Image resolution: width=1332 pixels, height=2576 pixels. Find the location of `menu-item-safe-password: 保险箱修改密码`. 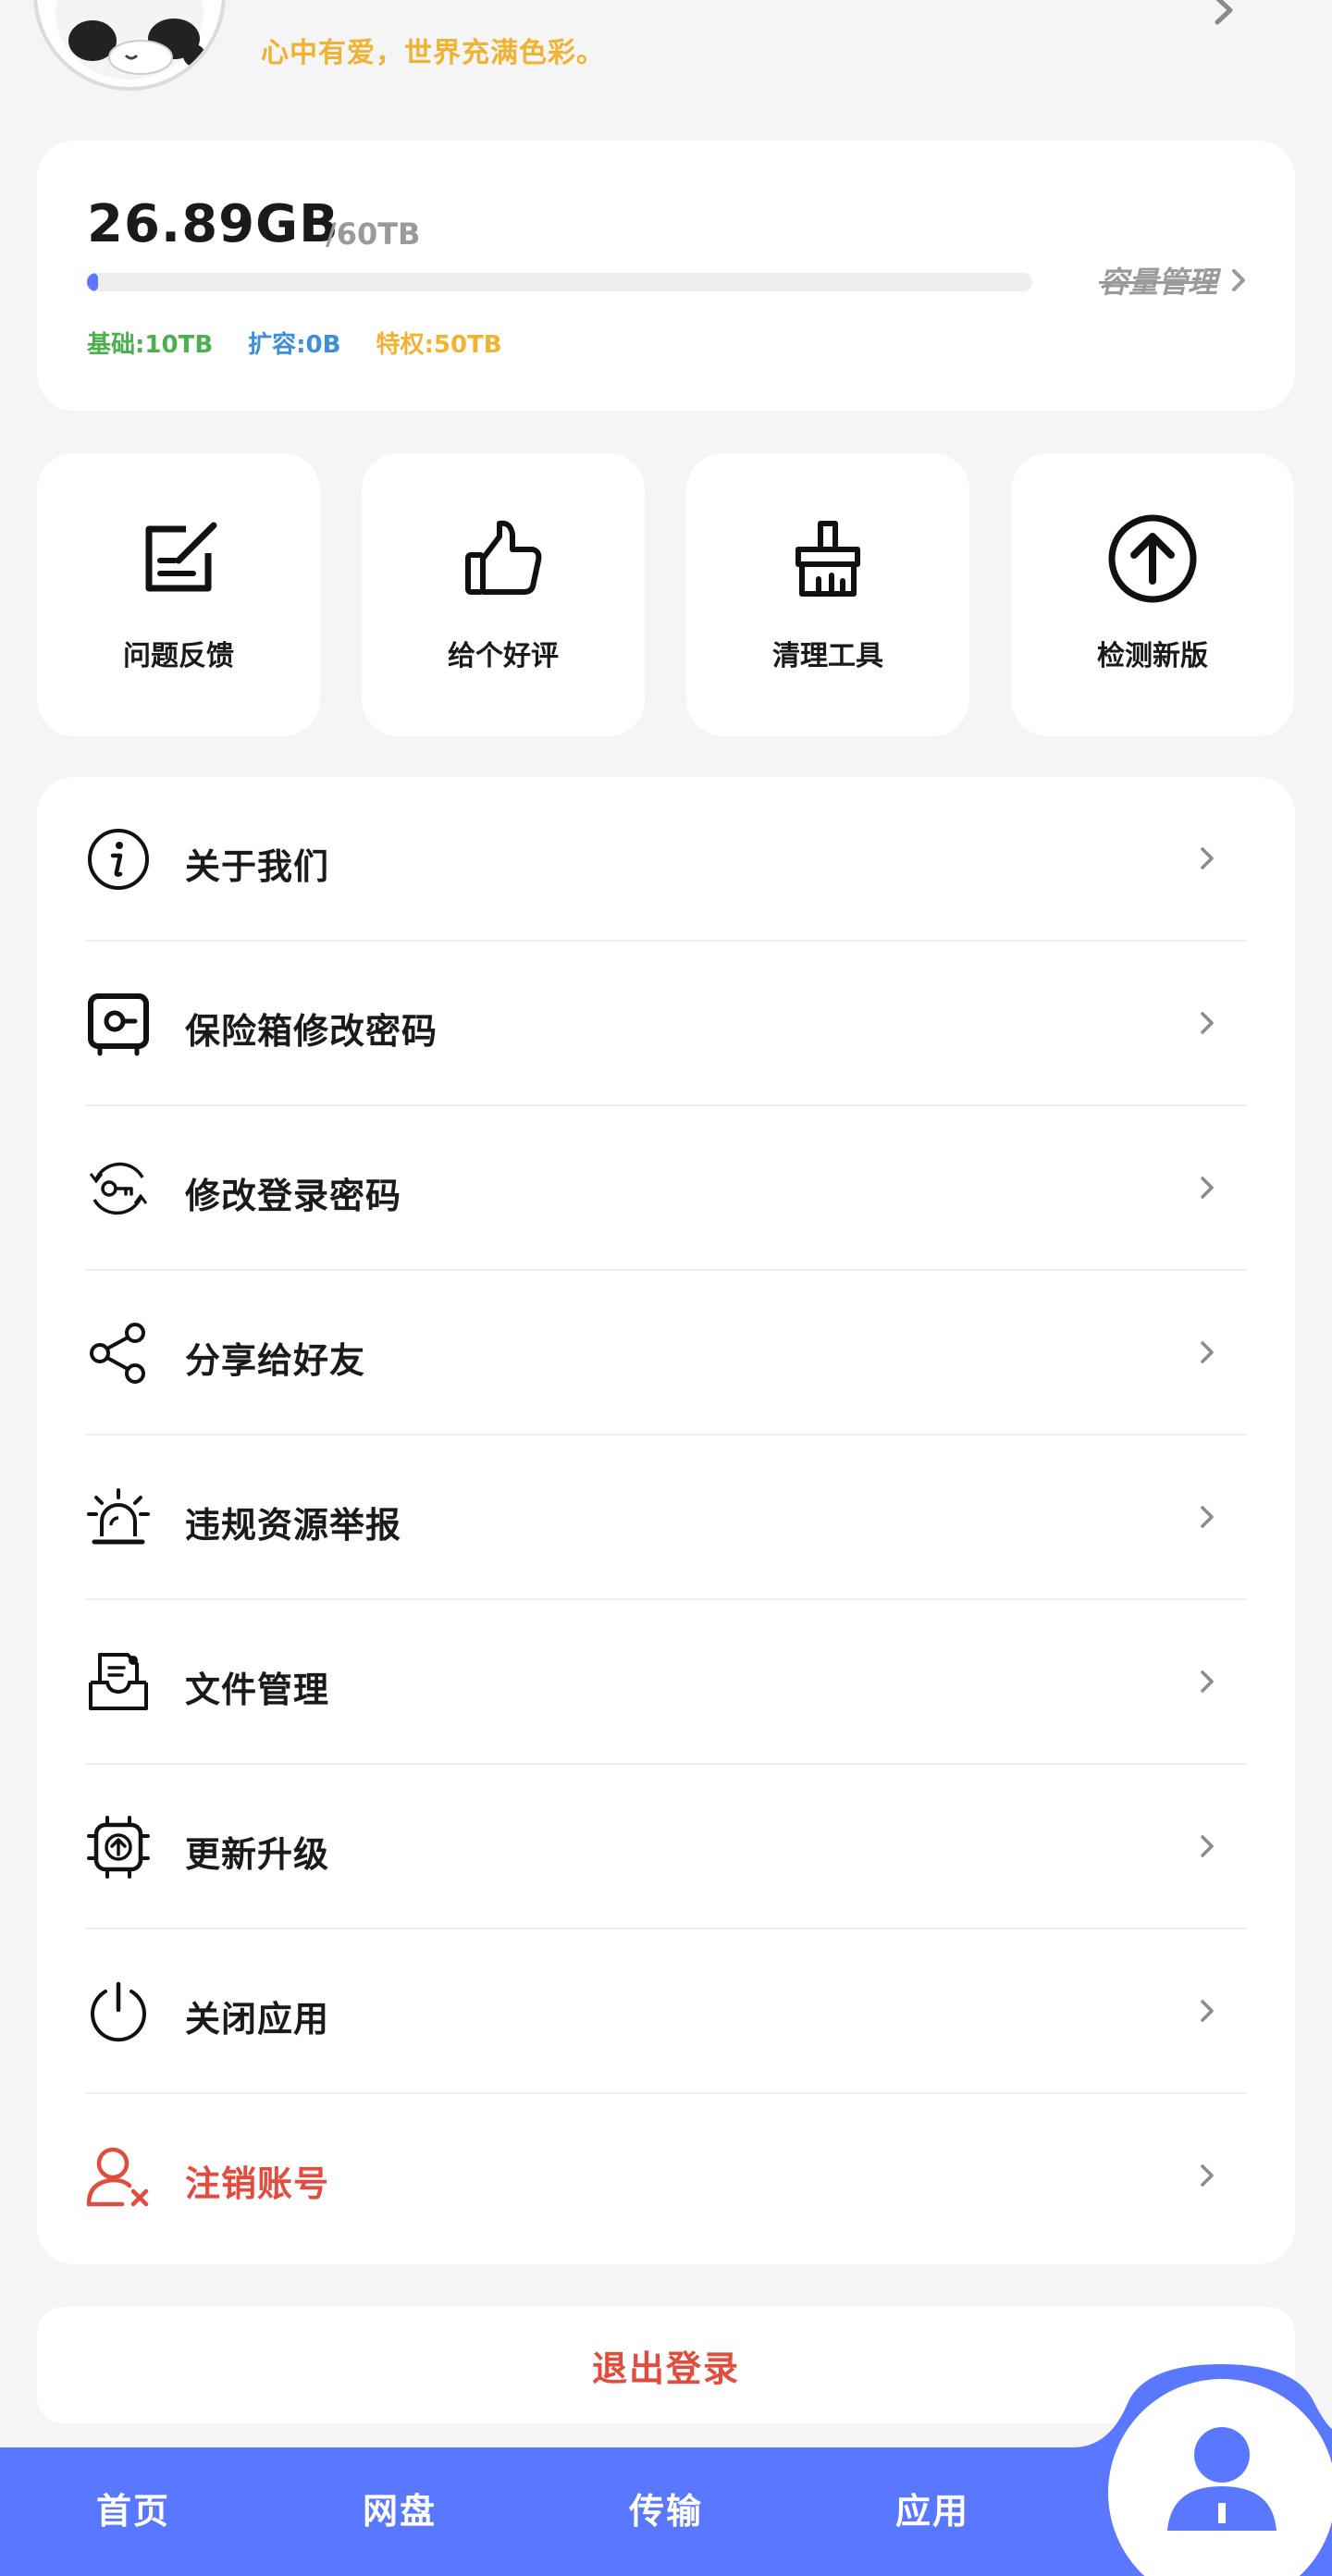

menu-item-safe-password: 保险箱修改密码 is located at coordinates (666, 1024).